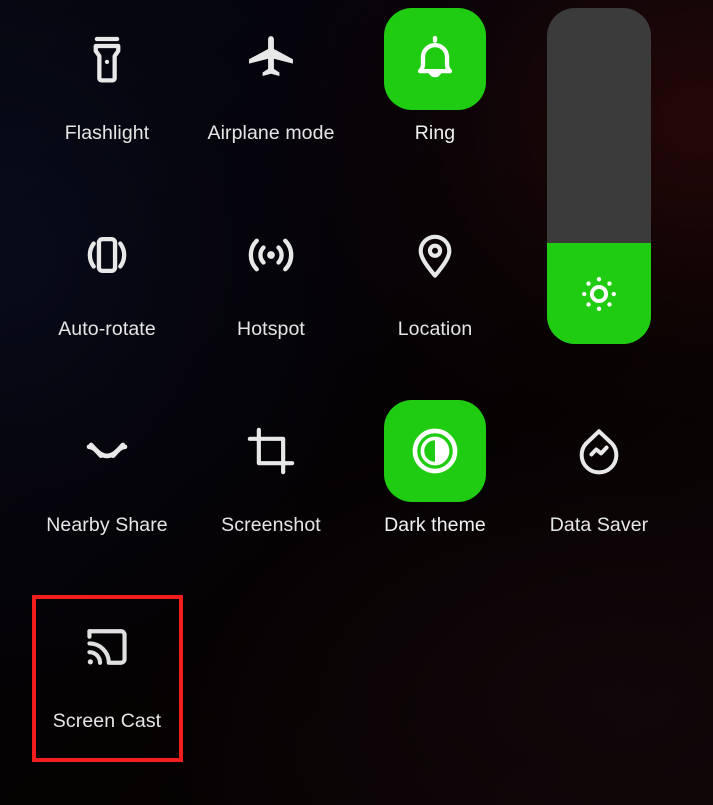 This screenshot has width=713, height=805. Describe the element at coordinates (271, 329) in the screenshot. I see `quick-tile-label: Hotspot` at that location.